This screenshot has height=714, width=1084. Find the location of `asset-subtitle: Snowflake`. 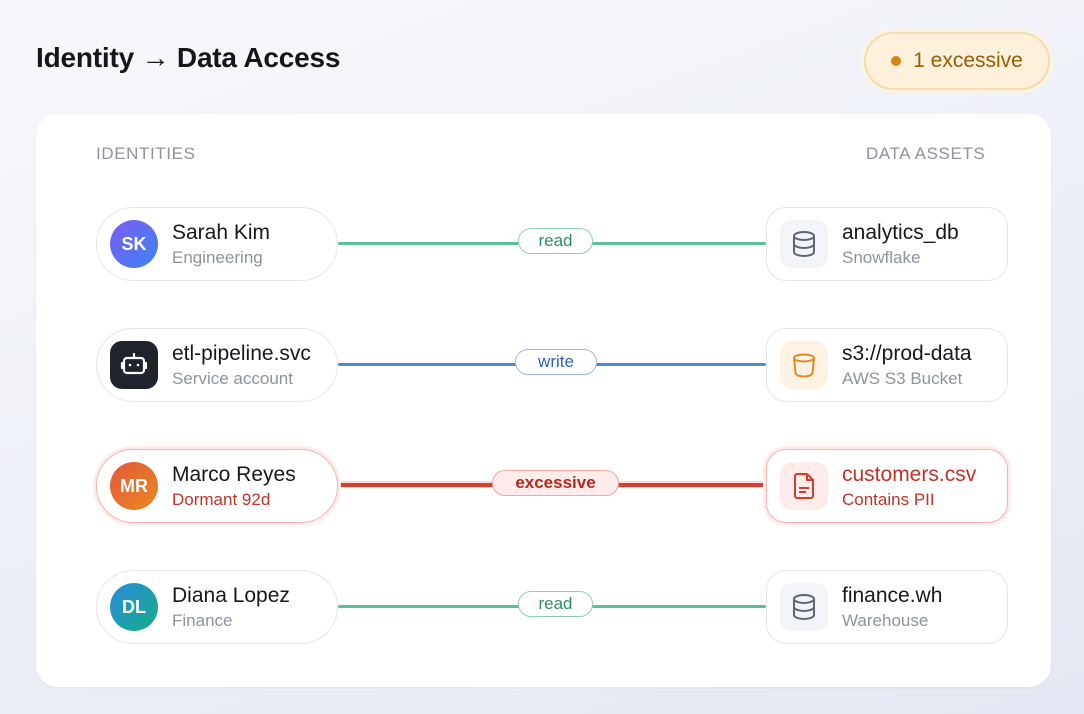

asset-subtitle: Snowflake is located at coordinates (881, 257).